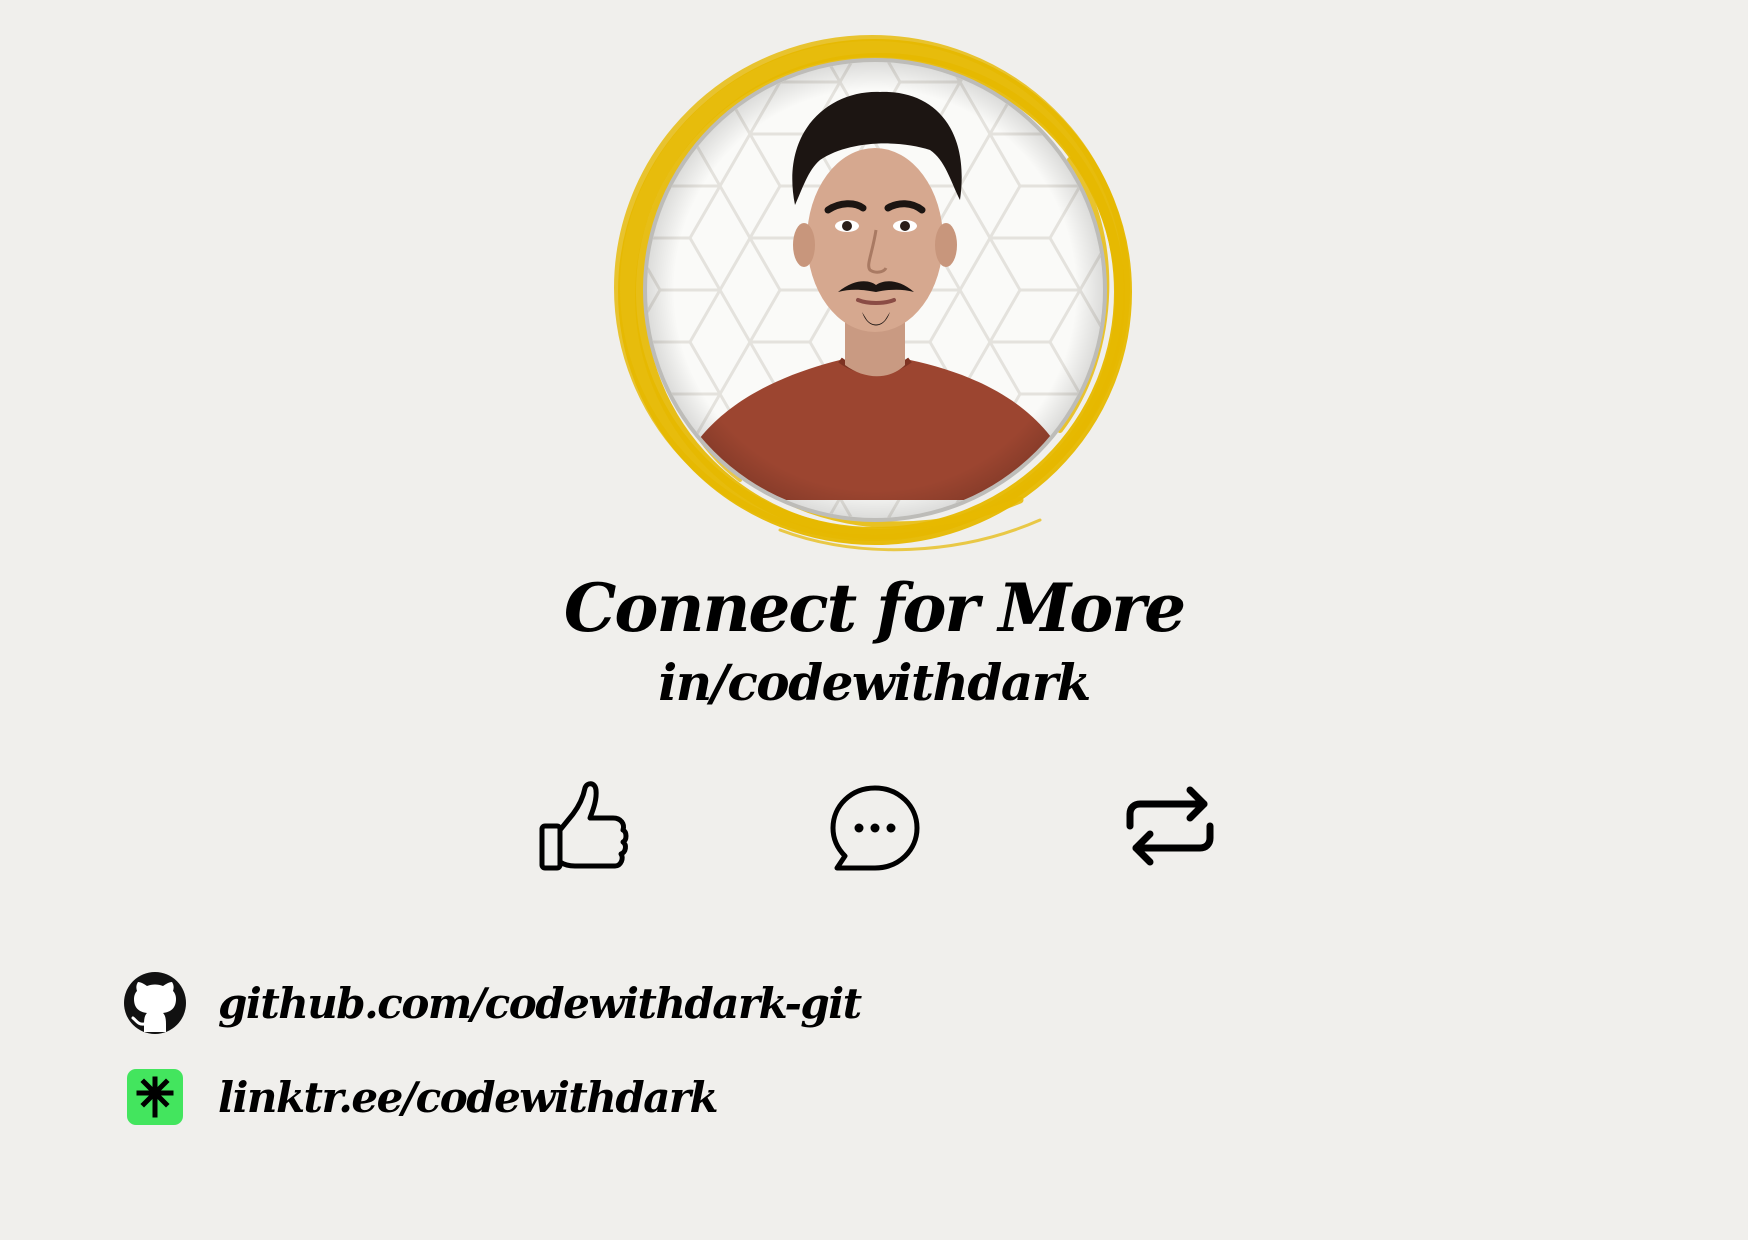 The width and height of the screenshot is (1748, 1240). I want to click on thumbs-up-icon, so click(584, 826).